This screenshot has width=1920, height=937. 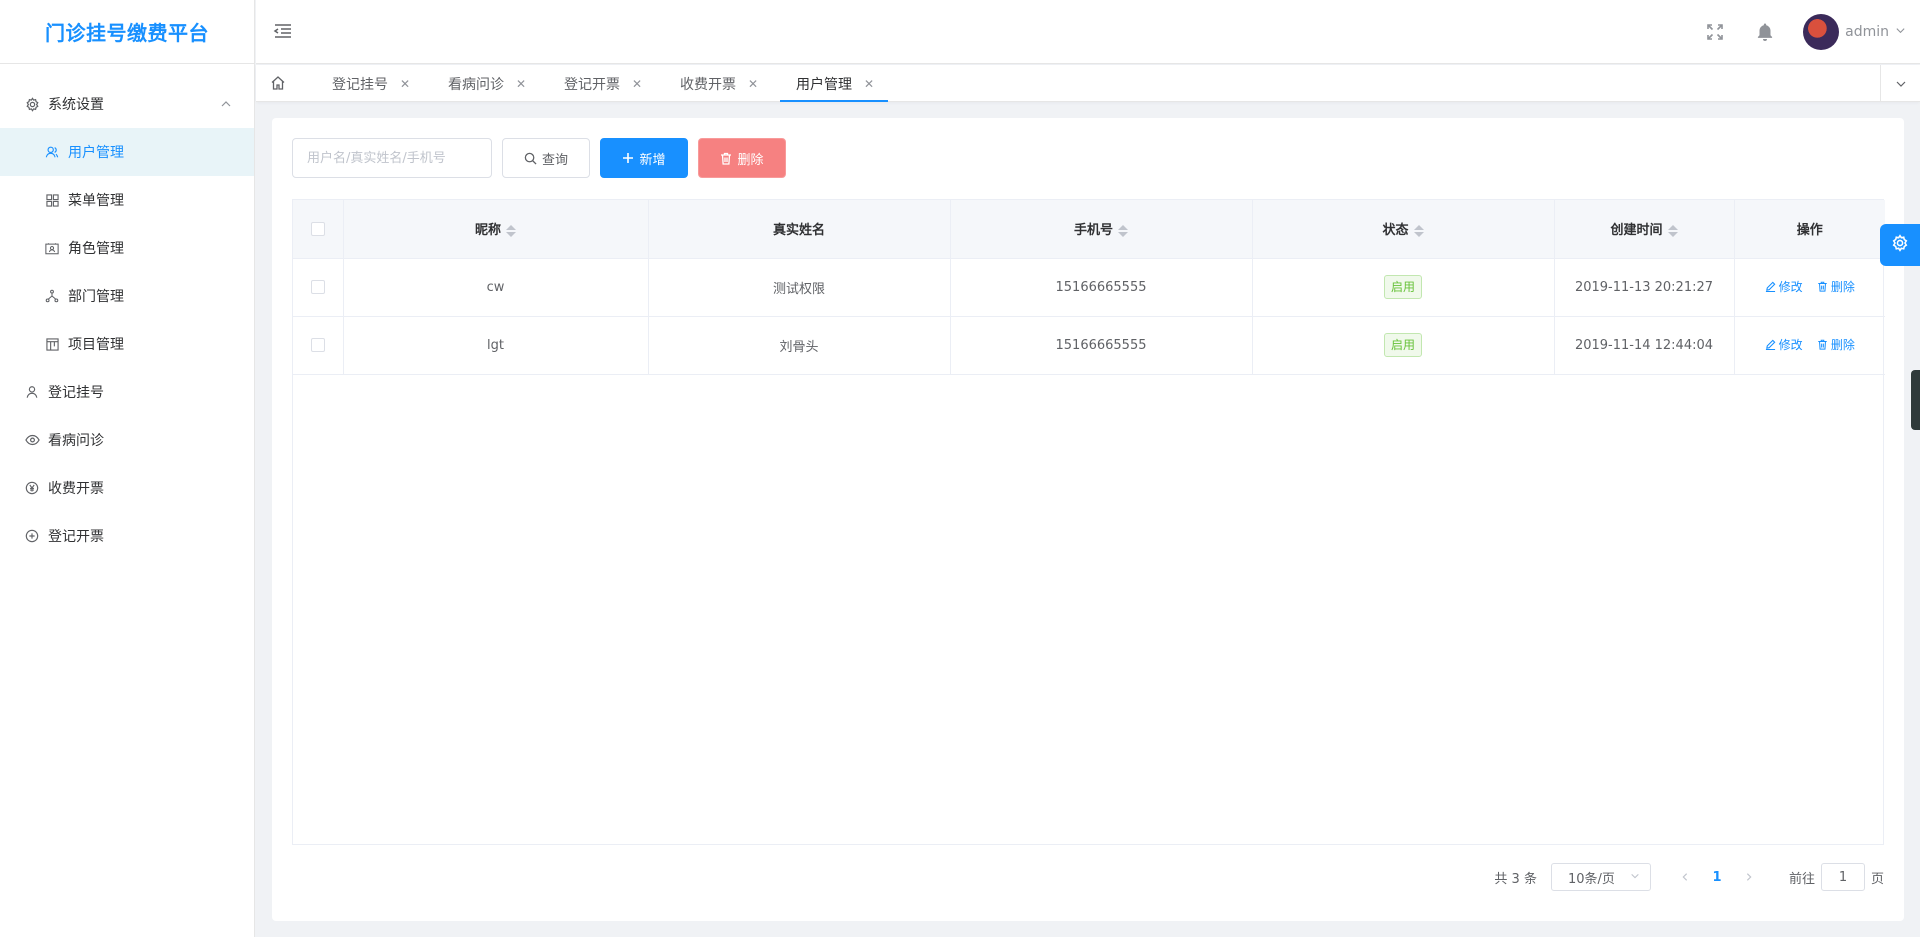 I want to click on tabs-dropdown-icon, so click(x=1900, y=83).